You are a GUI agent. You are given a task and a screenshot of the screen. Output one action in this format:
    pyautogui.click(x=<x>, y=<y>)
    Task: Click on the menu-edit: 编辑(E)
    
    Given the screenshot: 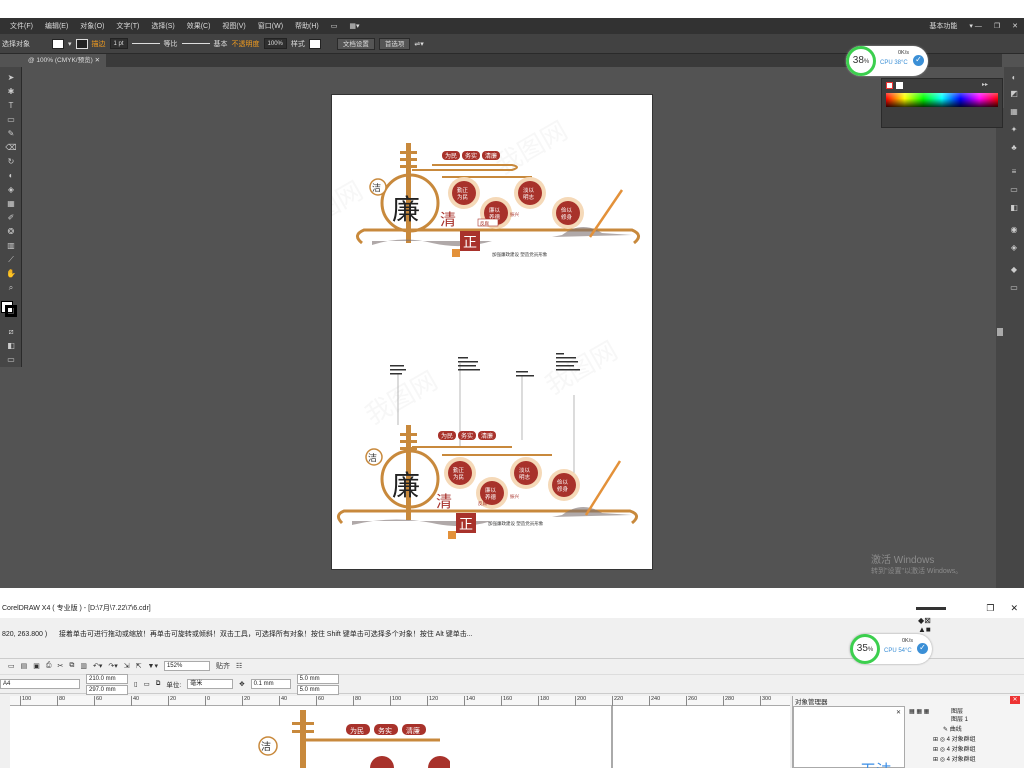 What is the action you would take?
    pyautogui.click(x=56, y=26)
    